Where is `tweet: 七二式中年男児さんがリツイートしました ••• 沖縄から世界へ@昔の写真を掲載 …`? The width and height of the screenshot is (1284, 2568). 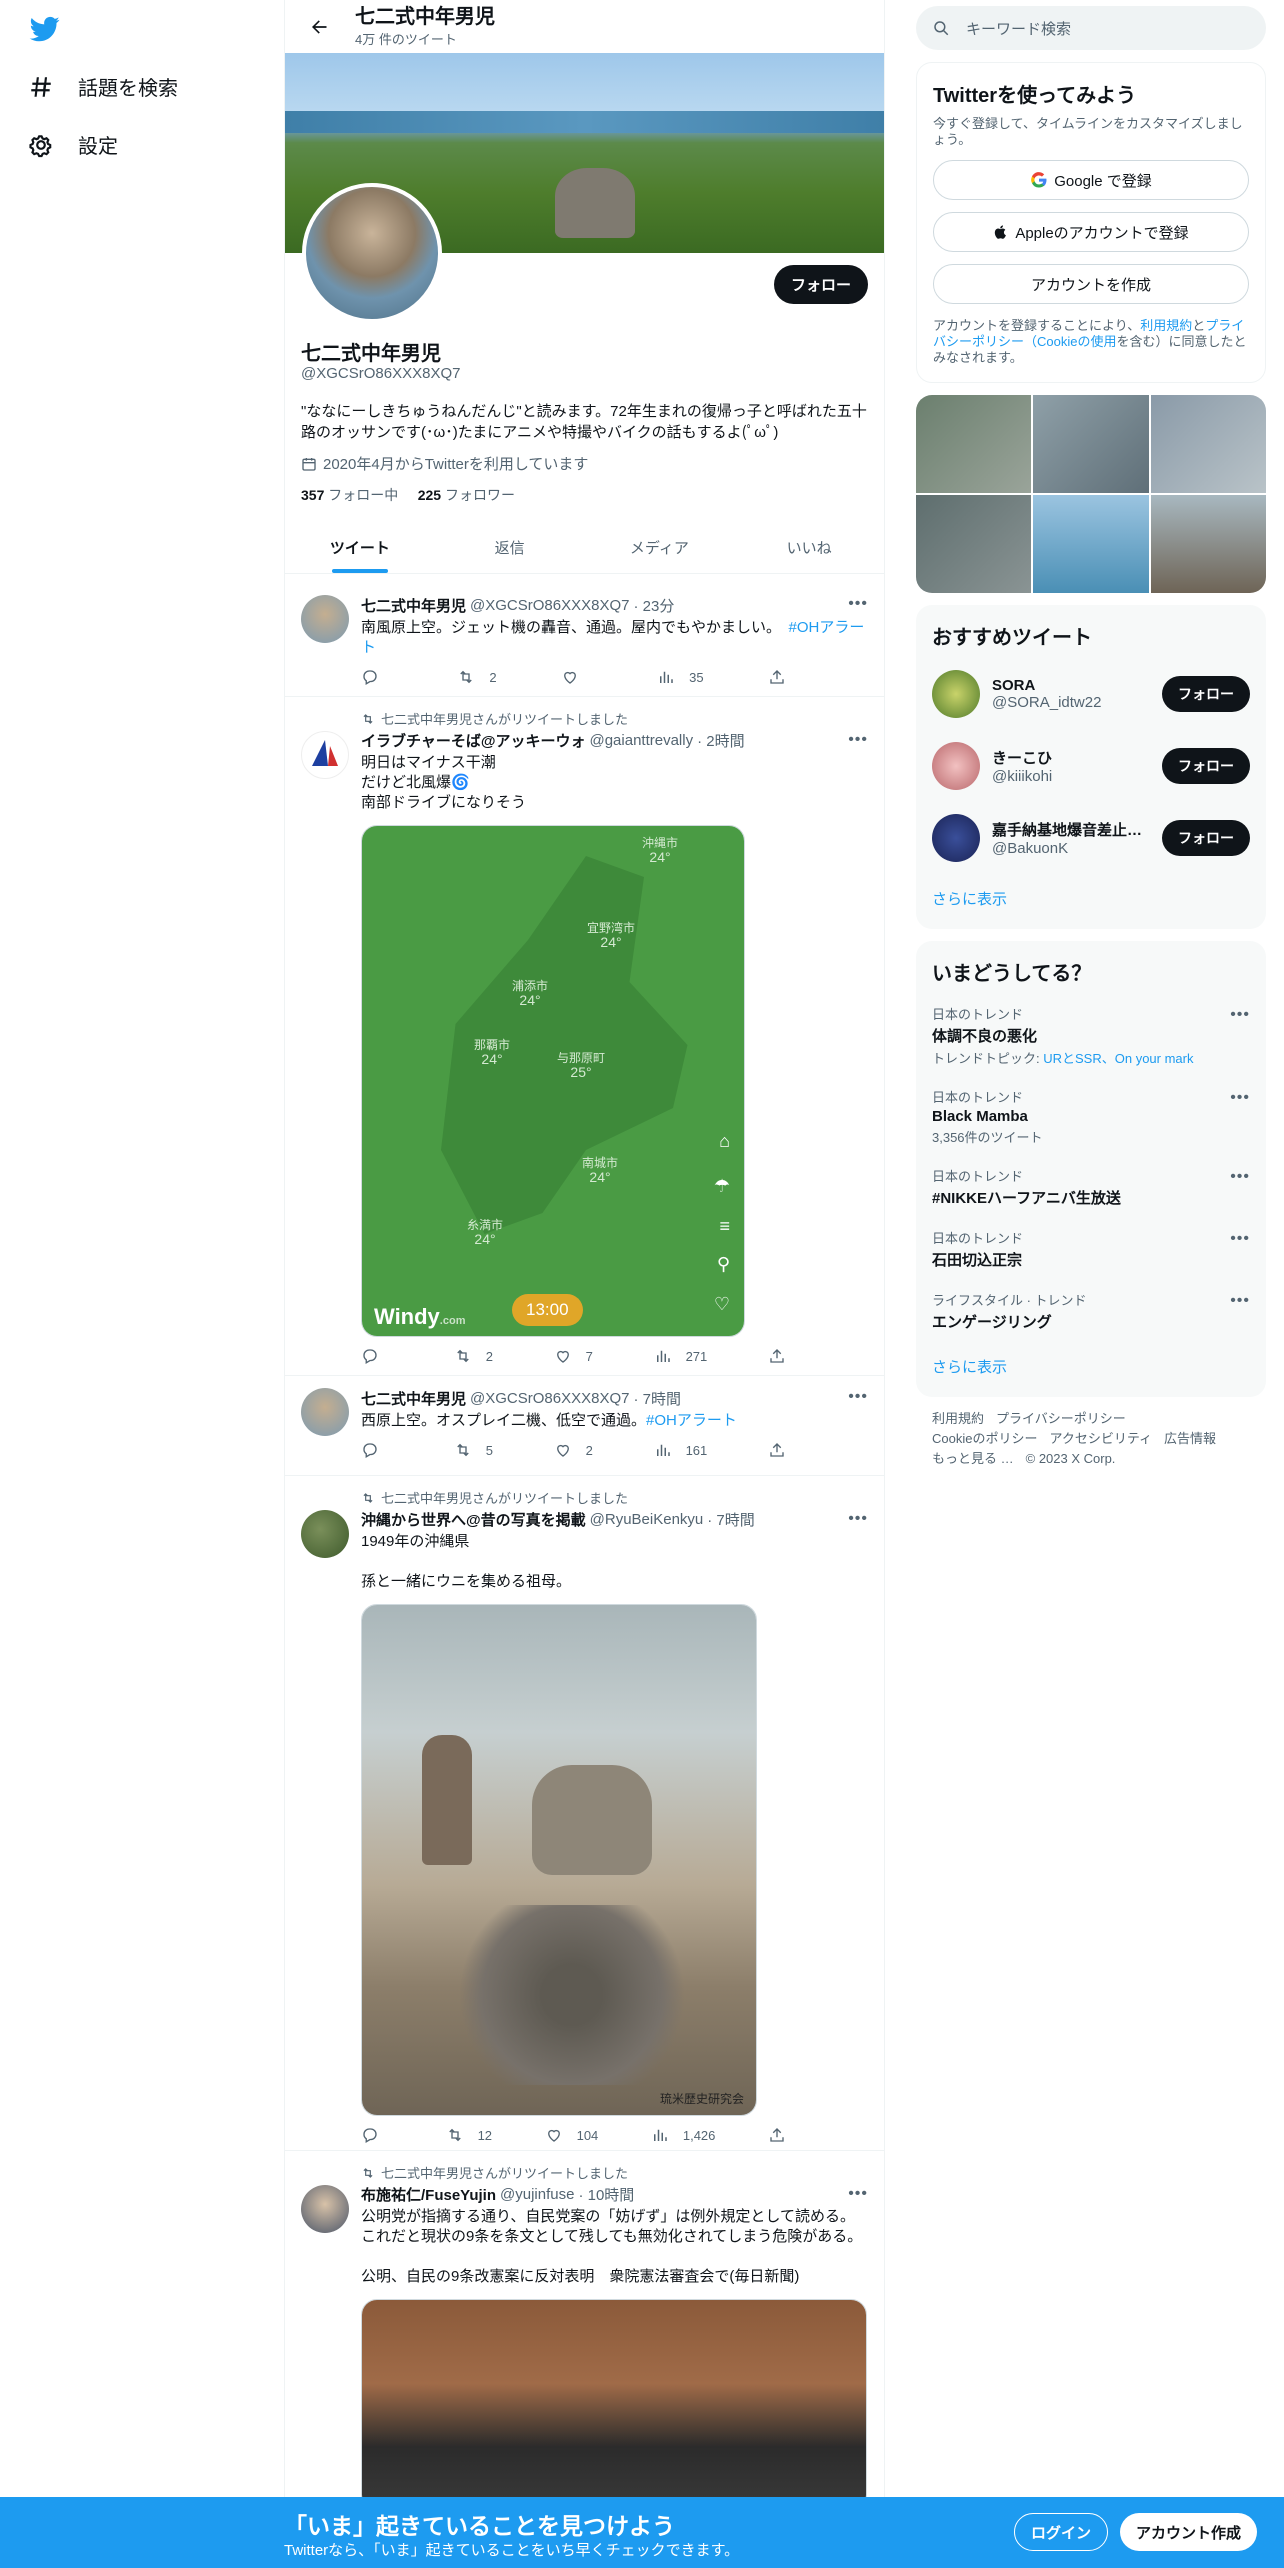 tweet: 七二式中年男児さんがリツイートしました ••• 沖縄から世界へ@昔の写真を掲載 … is located at coordinates (584, 1813).